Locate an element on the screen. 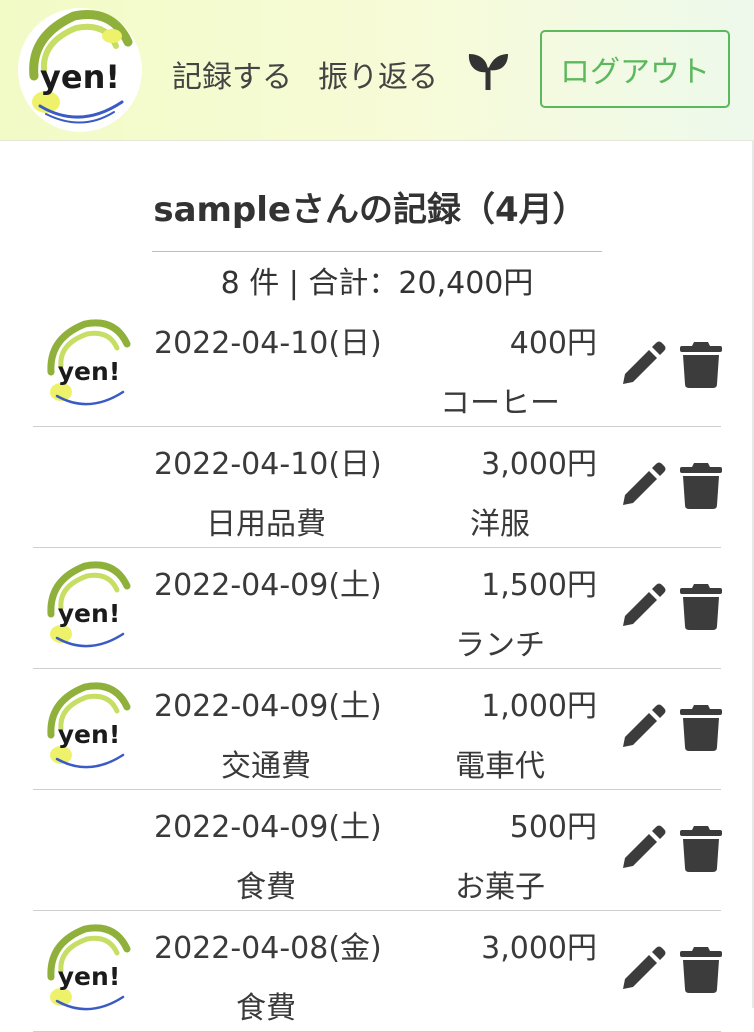 The width and height of the screenshot is (754, 1032). app-header: yen! 記録する 振り返る ログアウト is located at coordinates (377, 70).